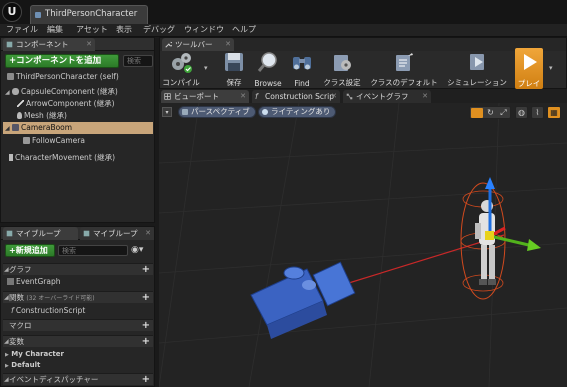  What do you see at coordinates (78, 341) in the screenshot?
I see `section-variables: ◢ 変数 +` at bounding box center [78, 341].